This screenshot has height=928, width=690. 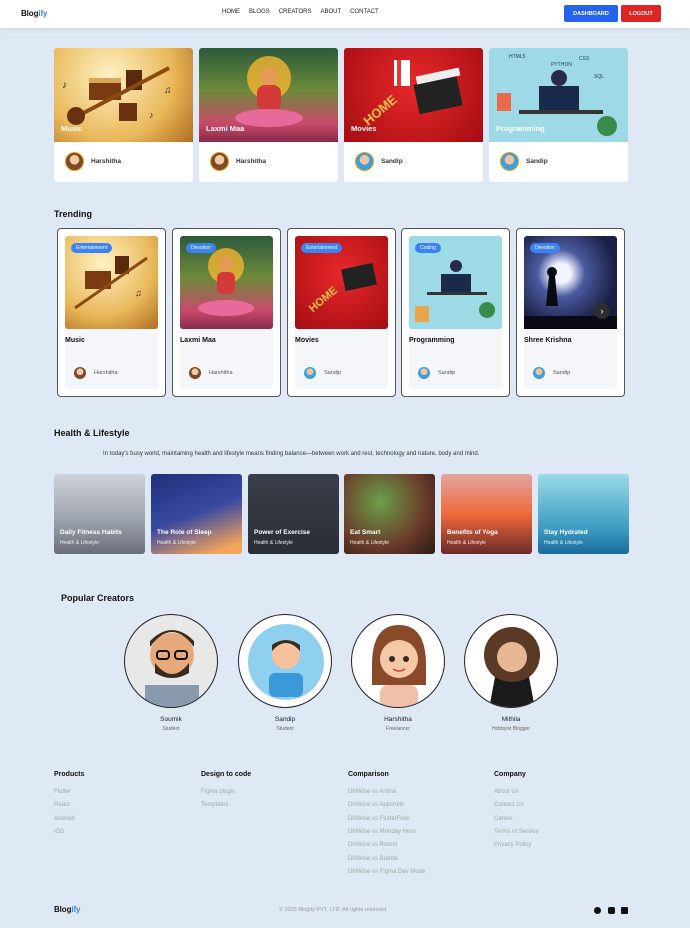 I want to click on featured-card-programming: HTML5 CSS PYTHON SQL Programming Sandip, so click(x=558, y=115).